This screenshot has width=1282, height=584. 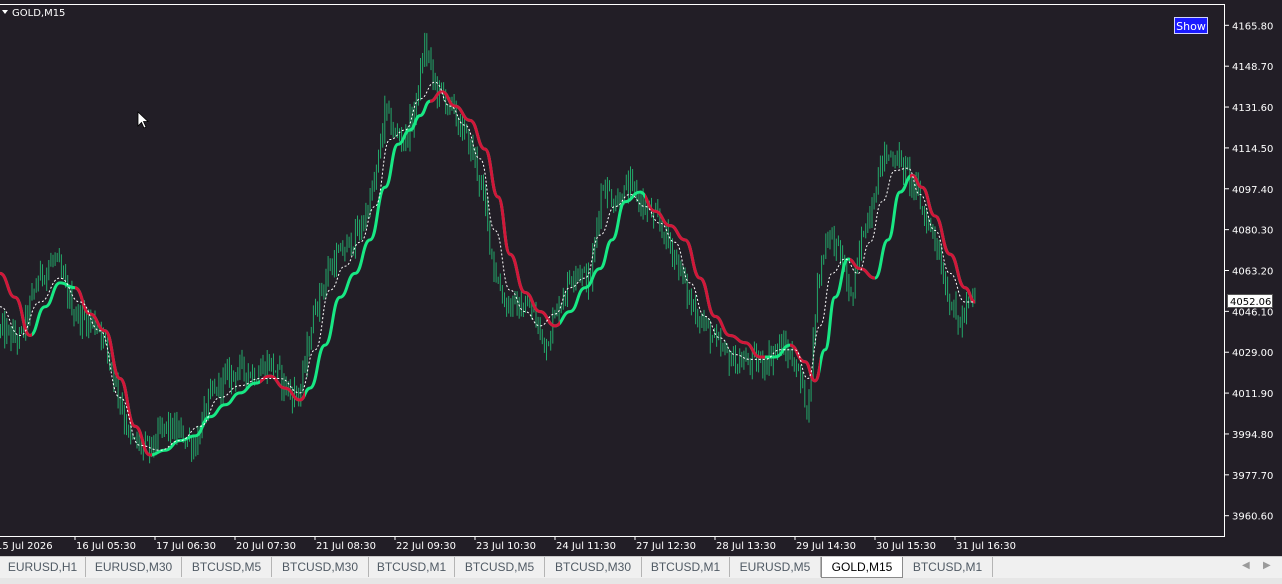 What do you see at coordinates (1252, 26) in the screenshot?
I see `price-tick-label: 4165.80` at bounding box center [1252, 26].